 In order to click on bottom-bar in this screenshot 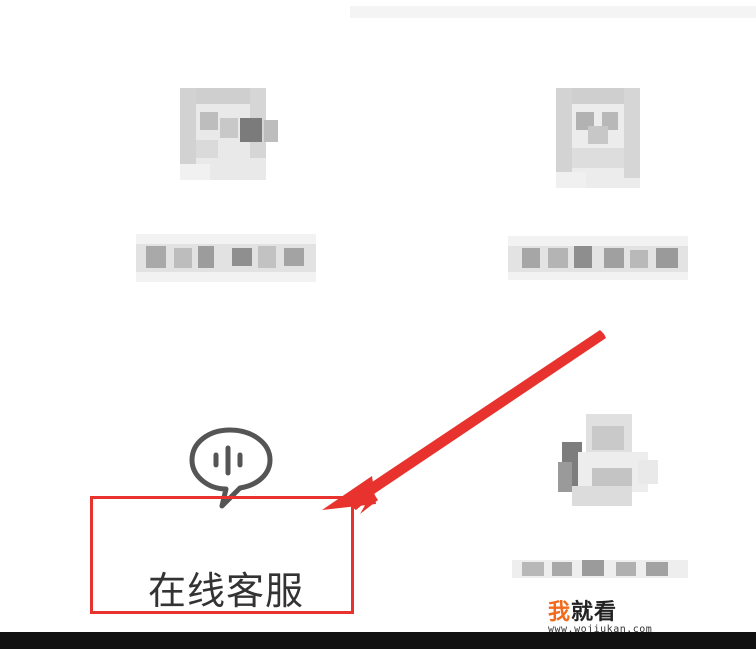, I will do `click(378, 640)`.